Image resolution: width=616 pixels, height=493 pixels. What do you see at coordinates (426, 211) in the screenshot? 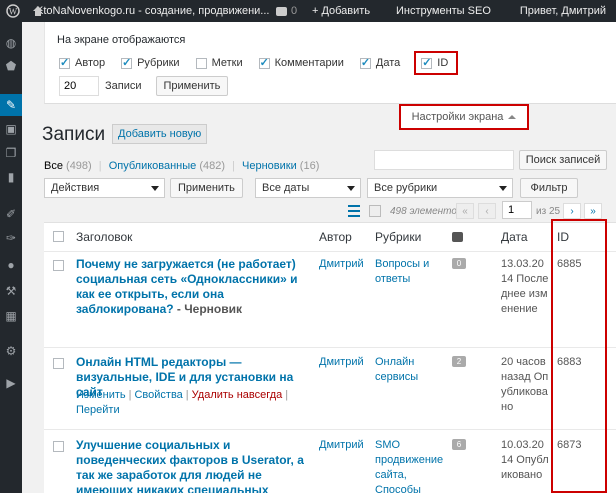
I see `items-count: 498 элементов` at bounding box center [426, 211].